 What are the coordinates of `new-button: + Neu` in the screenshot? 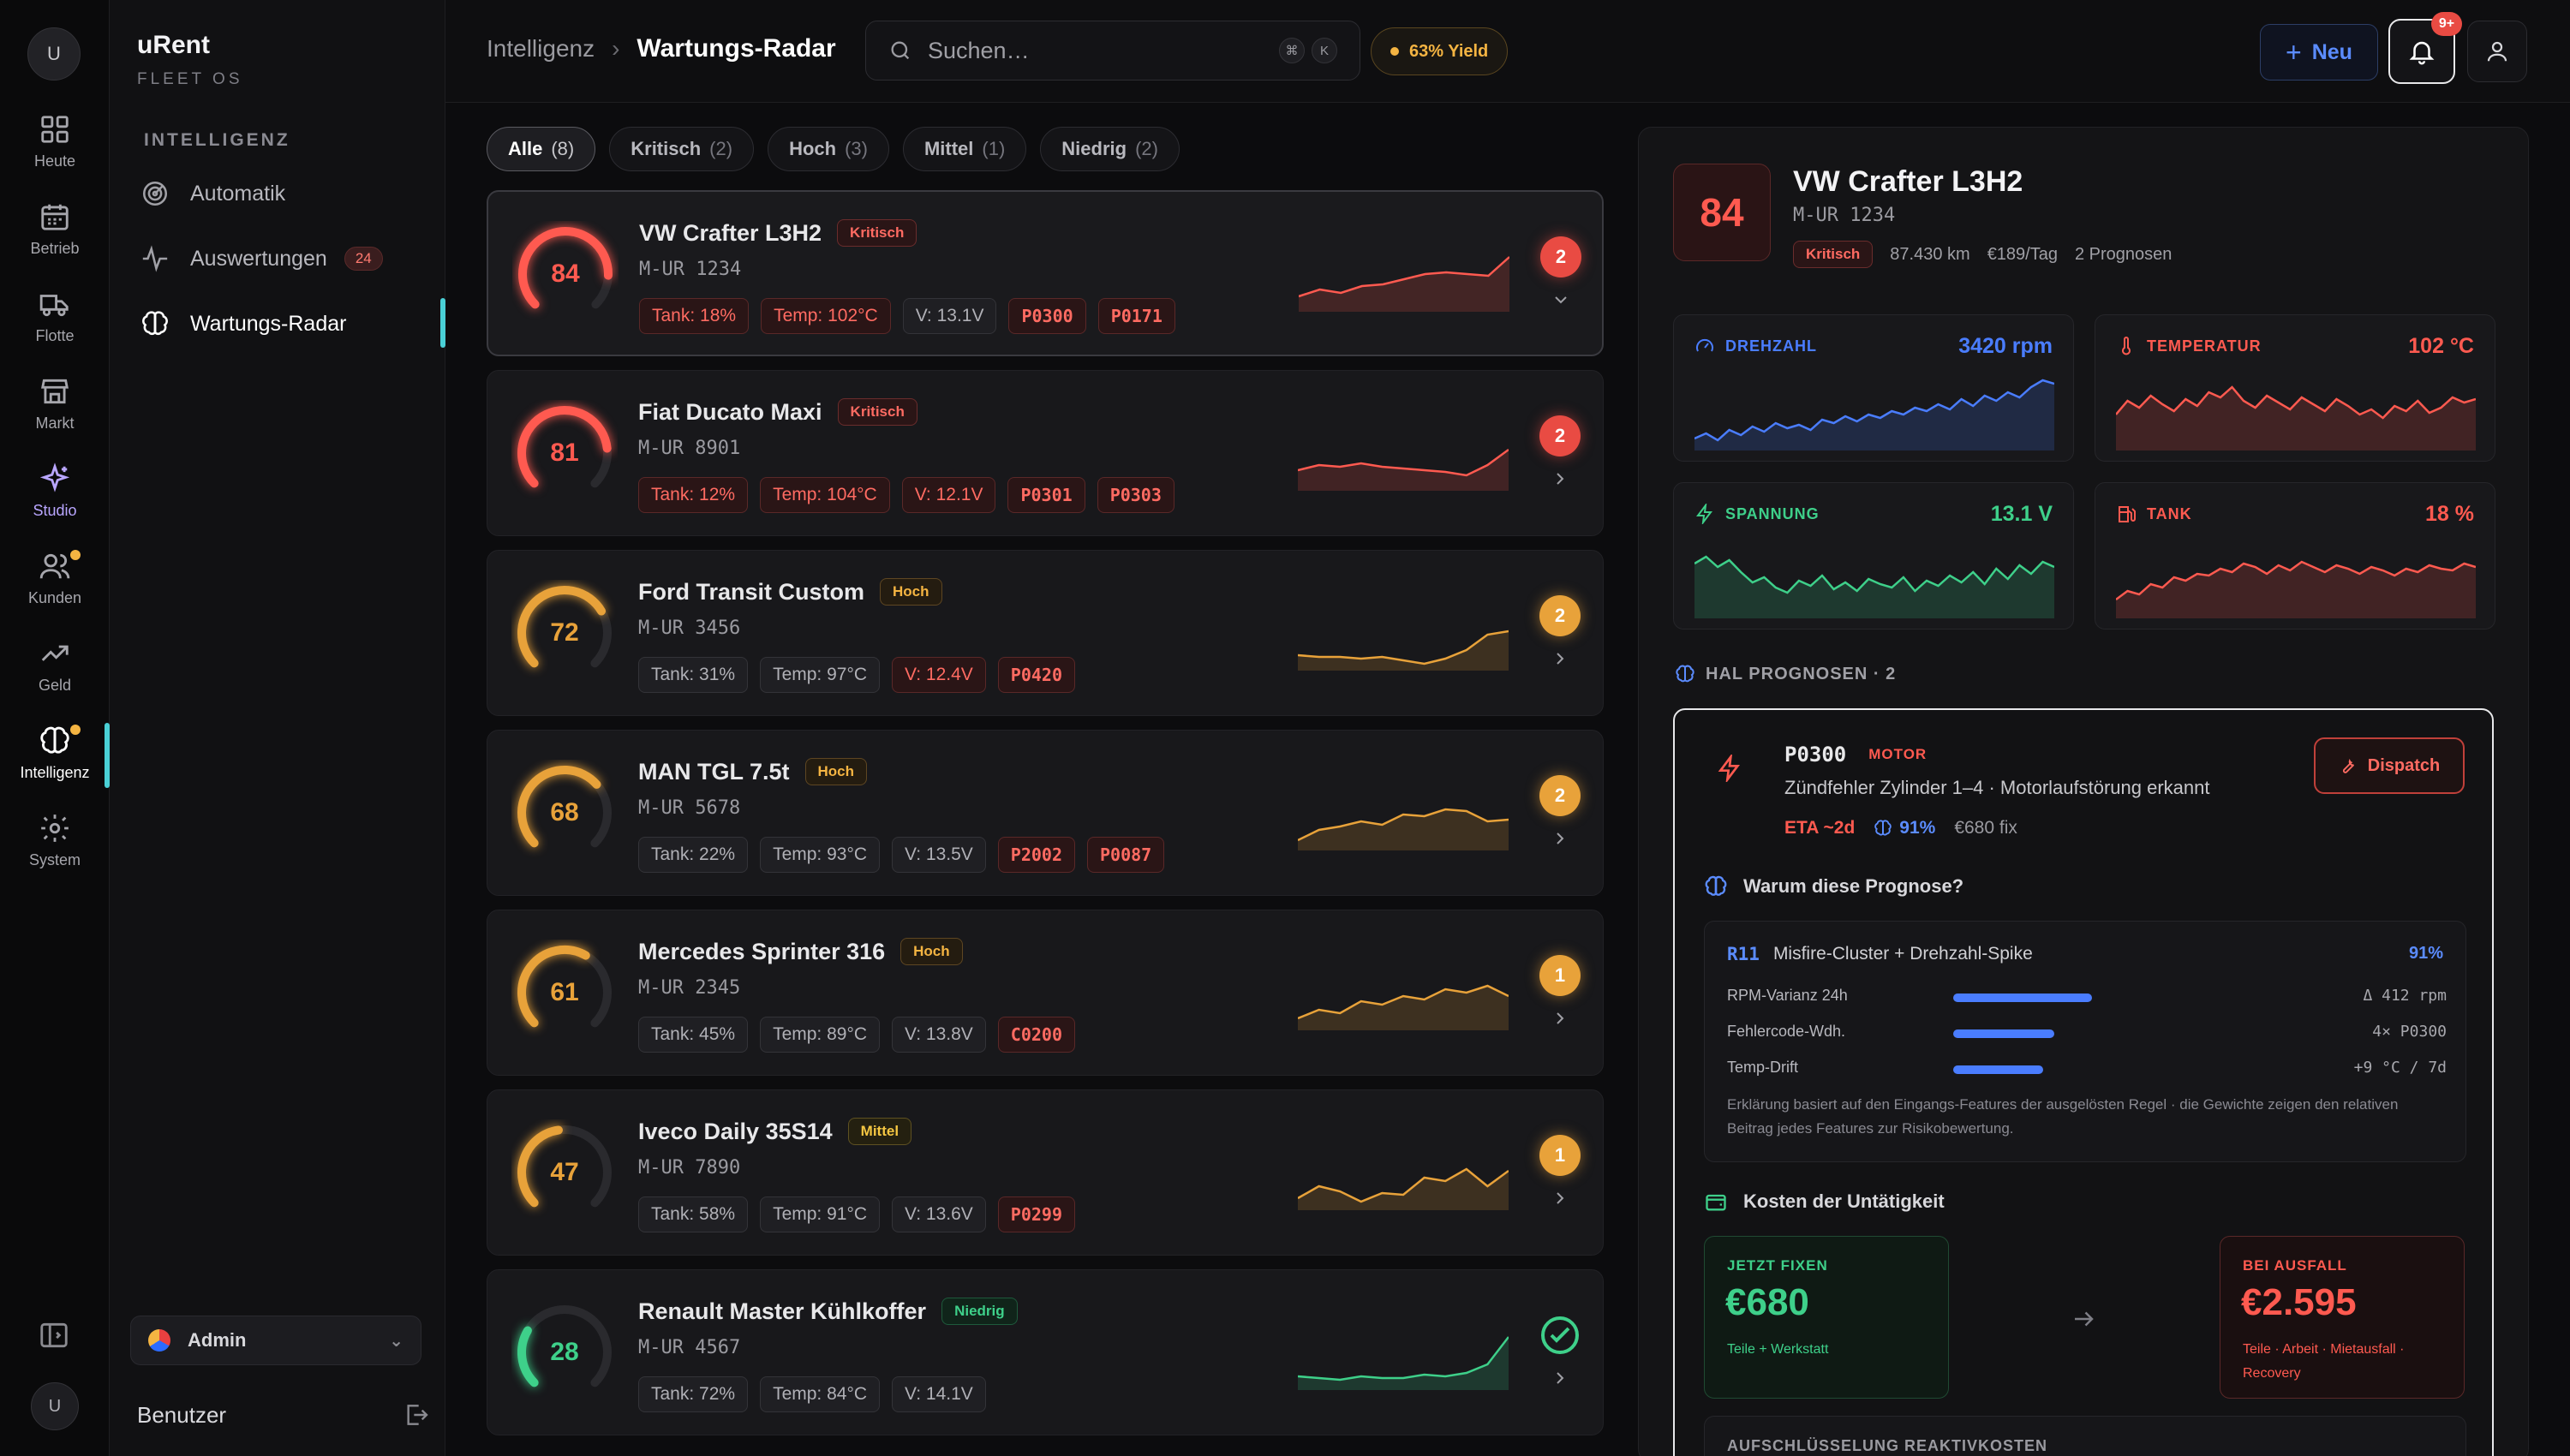 It's located at (2319, 52).